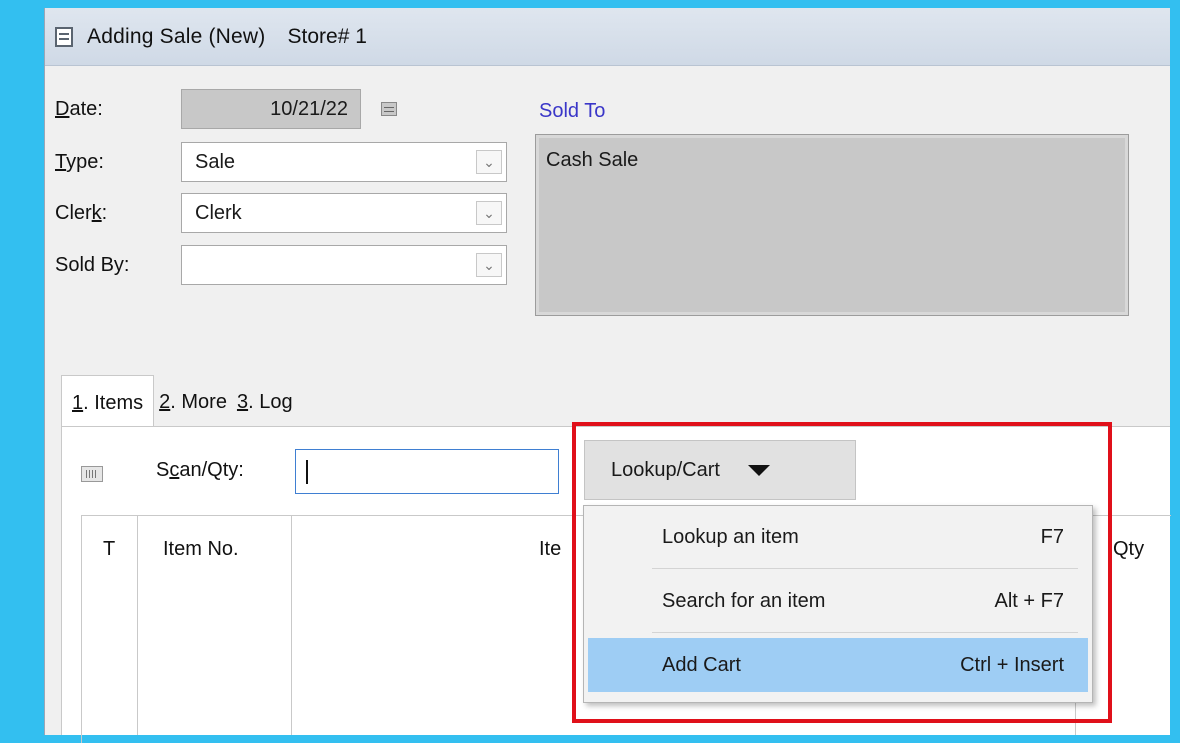  What do you see at coordinates (607, 37) in the screenshot?
I see `title-bar: Adding Sale (New) Store# 1` at bounding box center [607, 37].